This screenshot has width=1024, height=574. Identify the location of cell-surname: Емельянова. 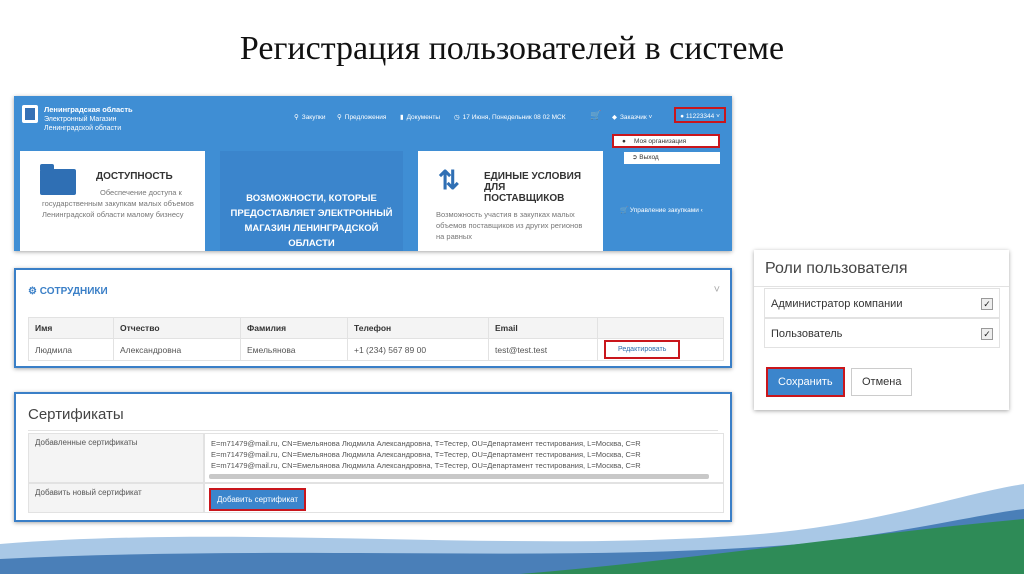
(294, 349).